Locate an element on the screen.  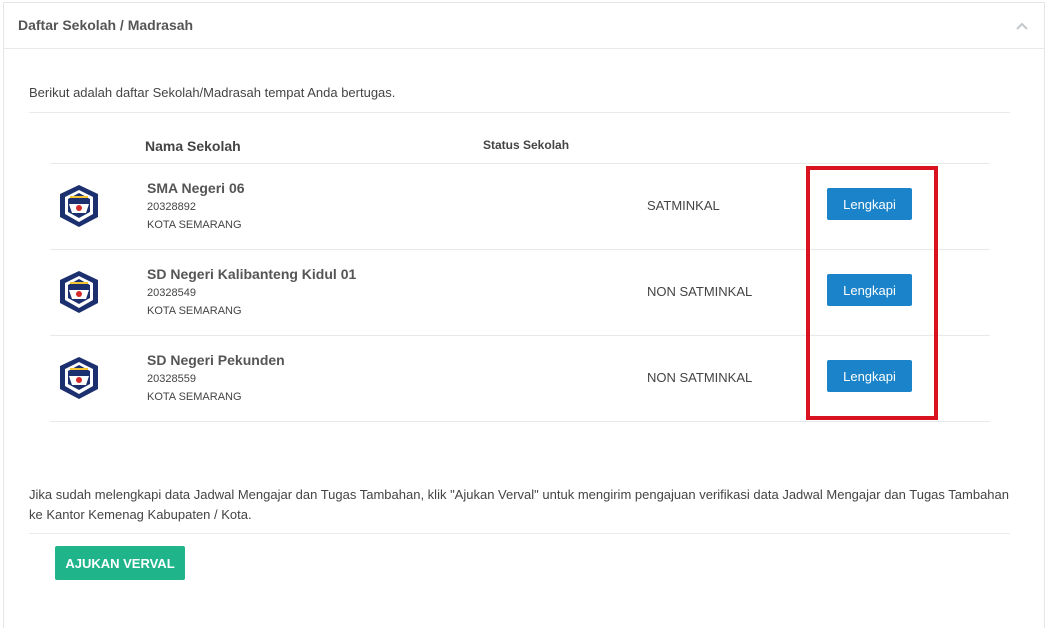
panel-header: Daftar Sekolah / Madrasah is located at coordinates (524, 26).